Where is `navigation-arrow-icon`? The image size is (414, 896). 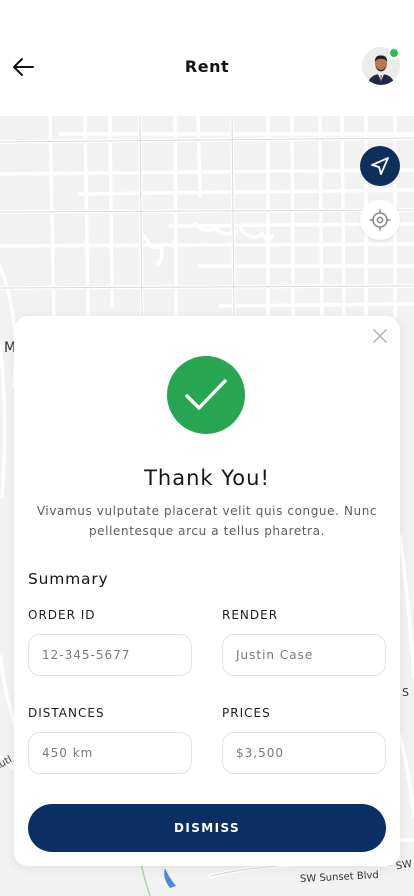 navigation-arrow-icon is located at coordinates (380, 166).